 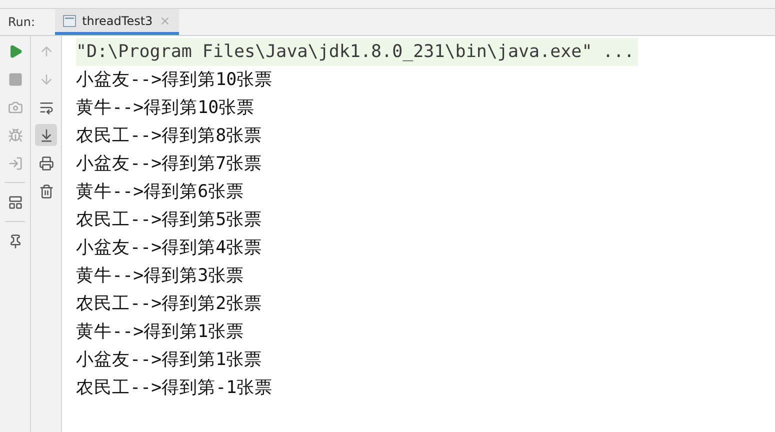 What do you see at coordinates (174, 388) in the screenshot?
I see `console-line: 农民工-->得到第-1张票` at bounding box center [174, 388].